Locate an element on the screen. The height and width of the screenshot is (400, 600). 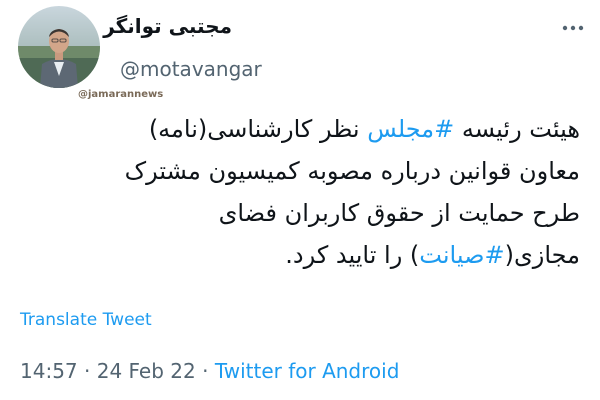
tweet-metadata: 14:57 · 24 Feb 22 · Twitter for Android is located at coordinates (209, 371).